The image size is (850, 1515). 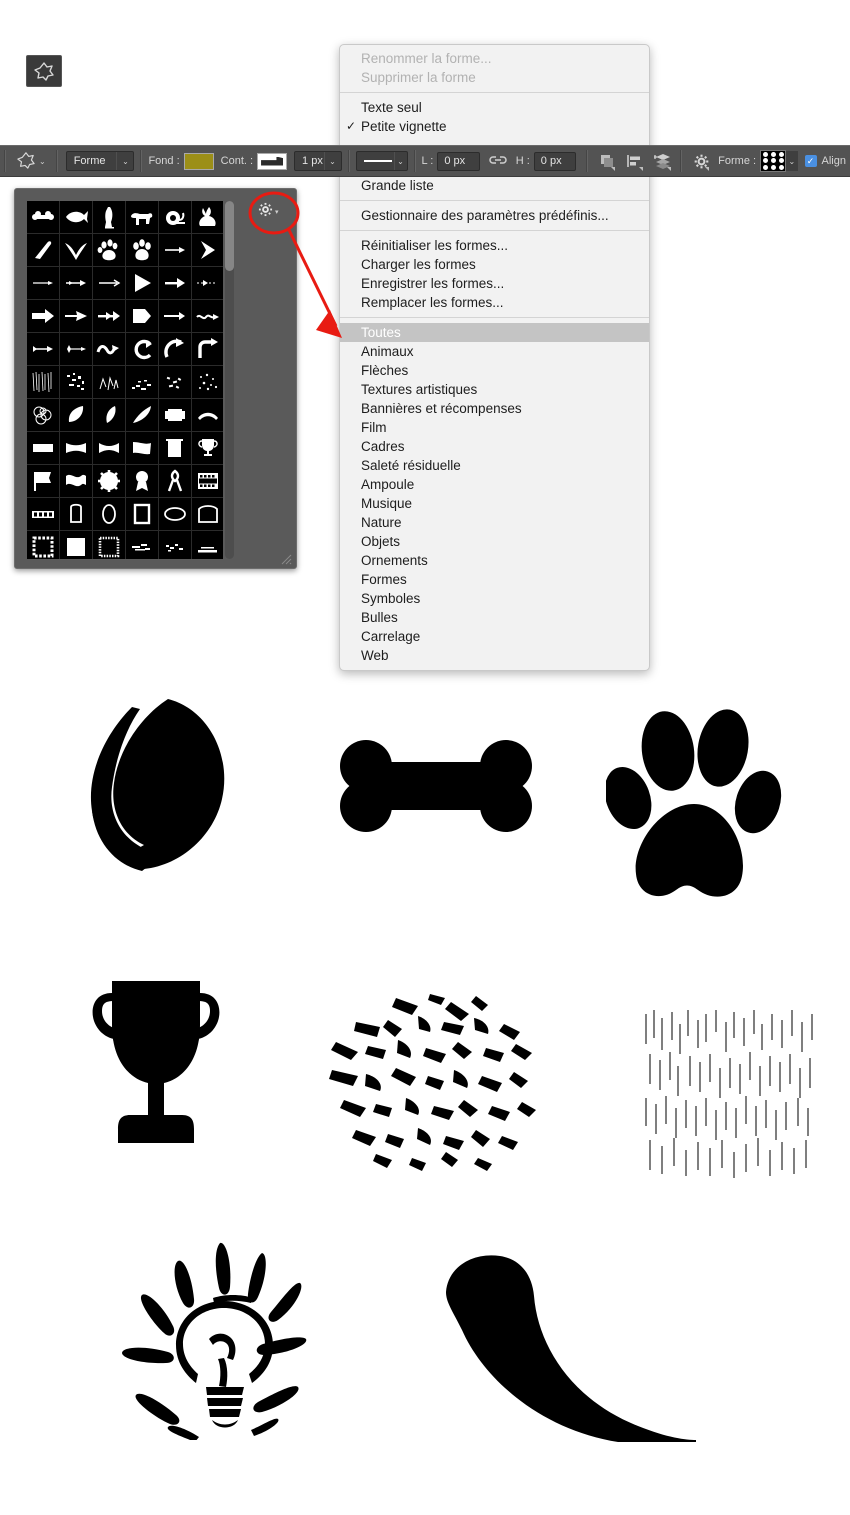 What do you see at coordinates (494, 465) in the screenshot?
I see `menu-item-salete-residuelle: Saleté résiduelle` at bounding box center [494, 465].